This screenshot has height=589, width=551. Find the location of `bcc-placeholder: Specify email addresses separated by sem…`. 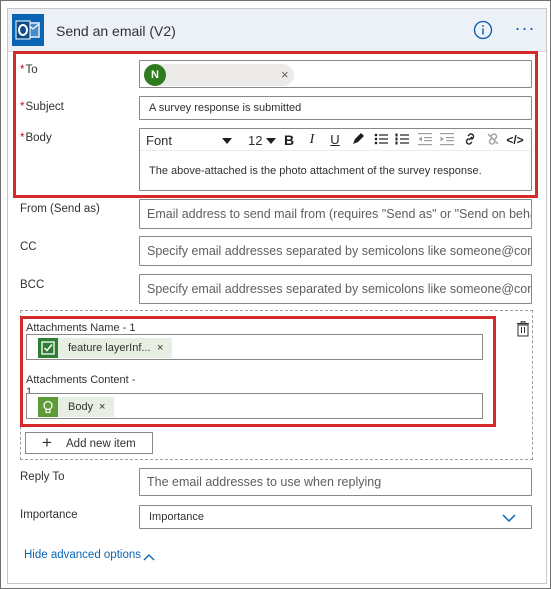

bcc-placeholder: Specify email addresses separated by sem… is located at coordinates (339, 289).